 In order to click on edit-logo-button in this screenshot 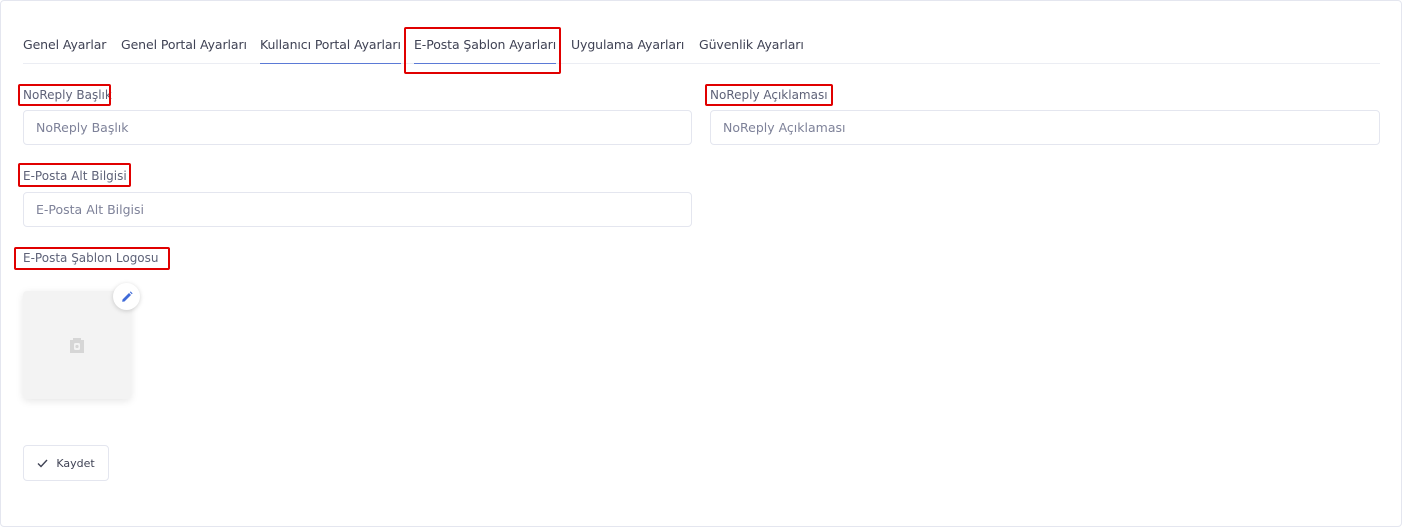, I will do `click(126, 296)`.